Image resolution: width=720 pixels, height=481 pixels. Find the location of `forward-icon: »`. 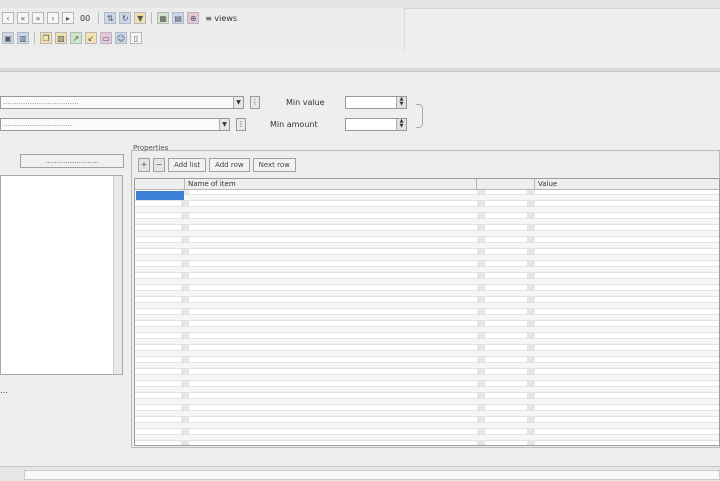

forward-icon: » is located at coordinates (38, 18).